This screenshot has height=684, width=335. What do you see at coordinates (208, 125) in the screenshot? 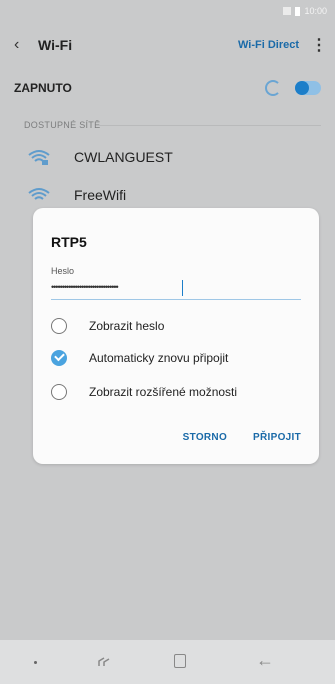
I see `section-divider` at bounding box center [208, 125].